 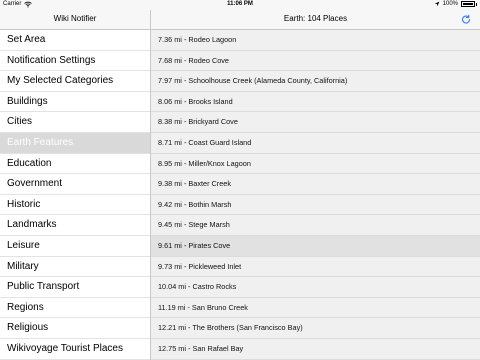 I want to click on place-item: 9.45 mi - Stege Marsh, so click(x=315, y=225).